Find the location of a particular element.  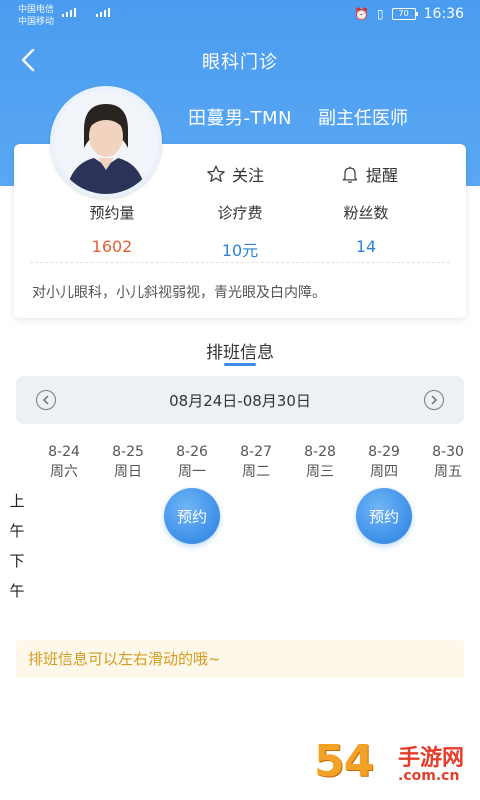

day-column: 8-28 周三 is located at coordinates (320, 462).